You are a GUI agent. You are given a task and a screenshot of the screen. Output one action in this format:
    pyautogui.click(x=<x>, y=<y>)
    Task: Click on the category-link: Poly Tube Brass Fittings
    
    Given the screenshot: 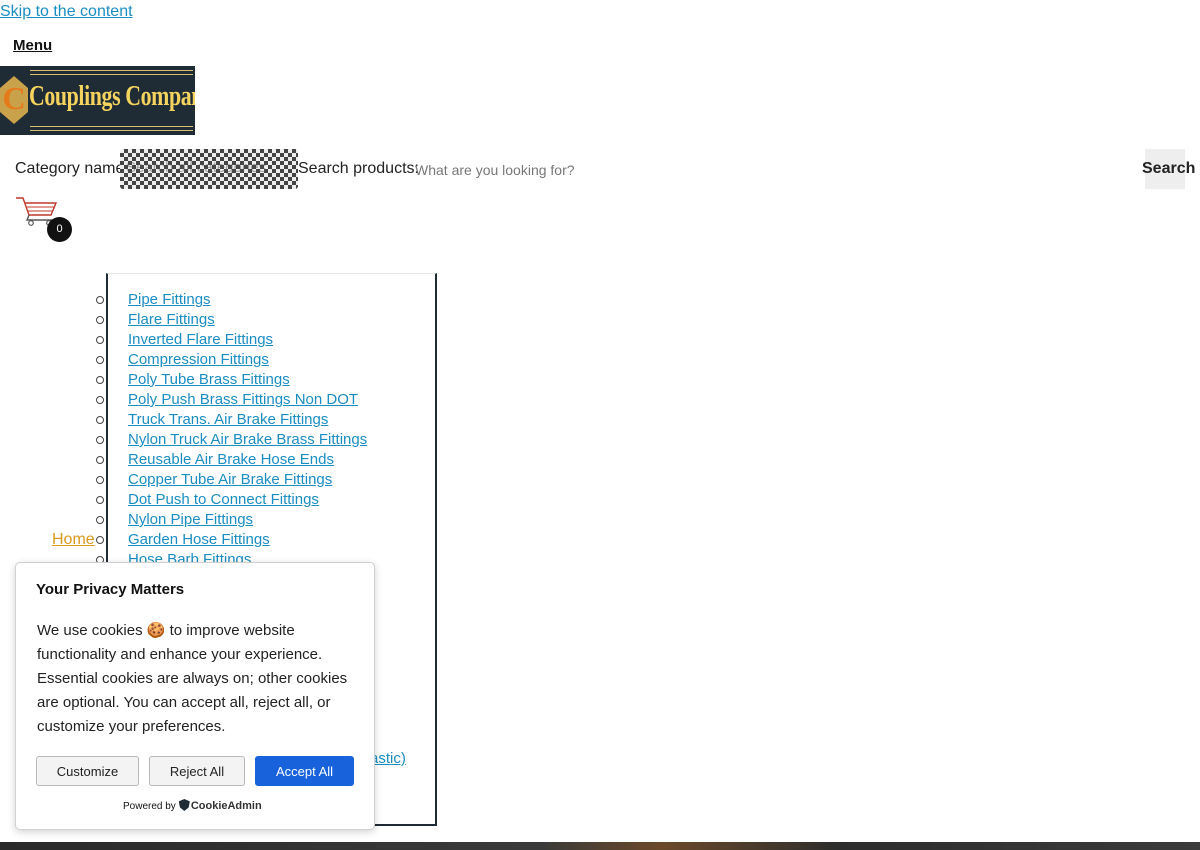 What is the action you would take?
    pyautogui.click(x=209, y=380)
    